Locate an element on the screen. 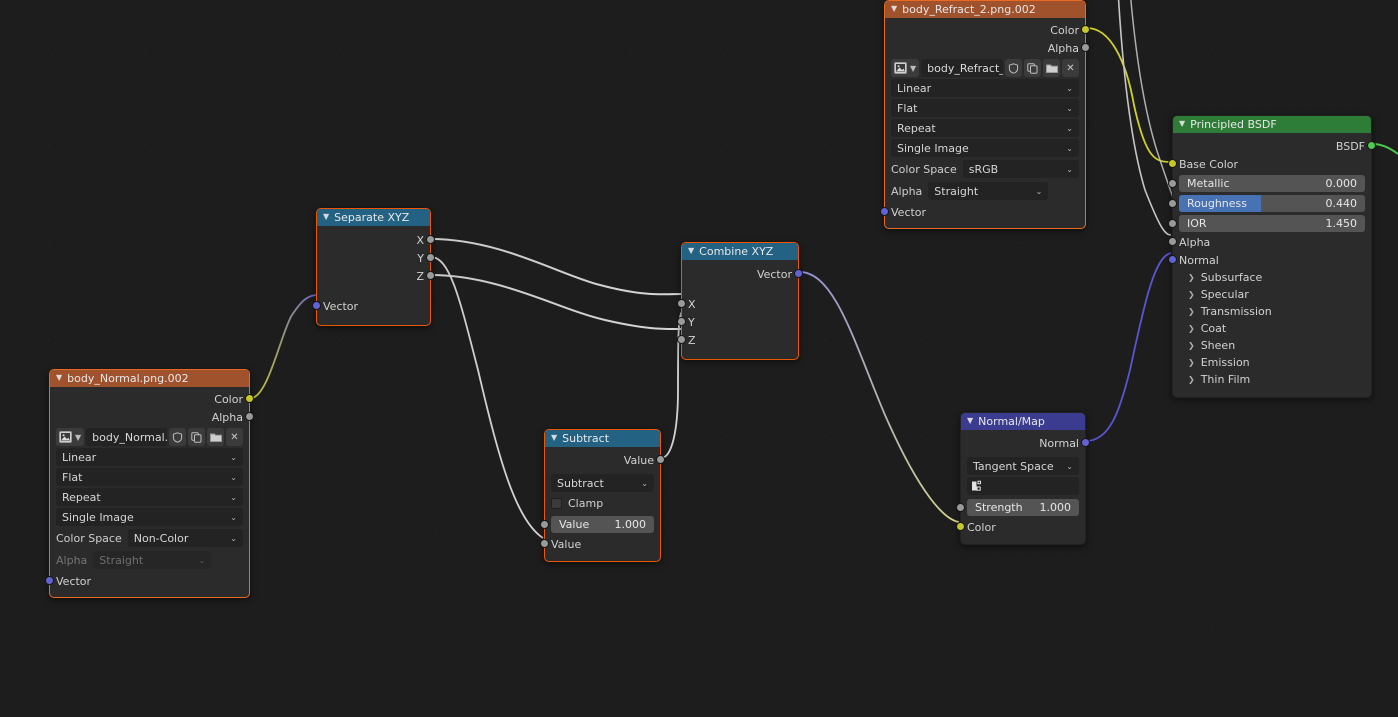 The height and width of the screenshot is (717, 1398). value-a-field: Value 1.000 is located at coordinates (602, 524).